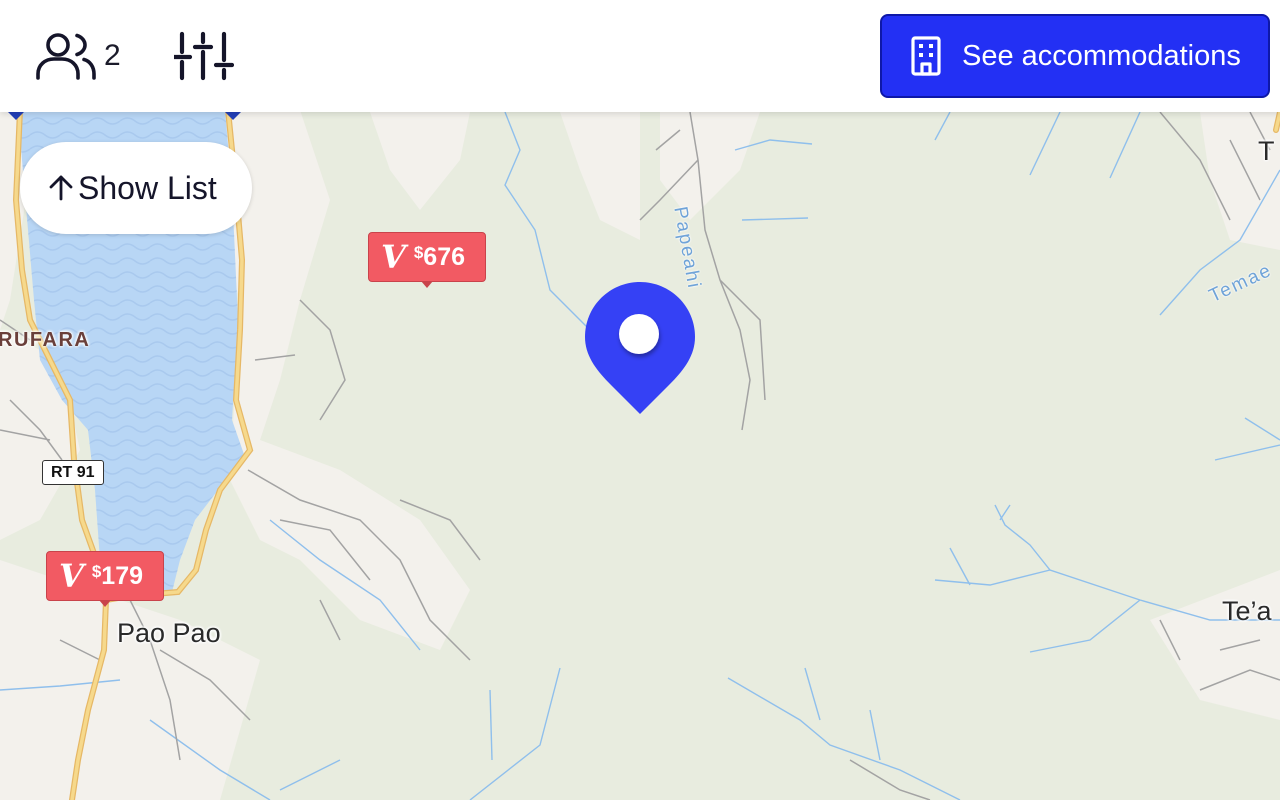 The width and height of the screenshot is (1280, 800). I want to click on location-pin-icon, so click(640, 349).